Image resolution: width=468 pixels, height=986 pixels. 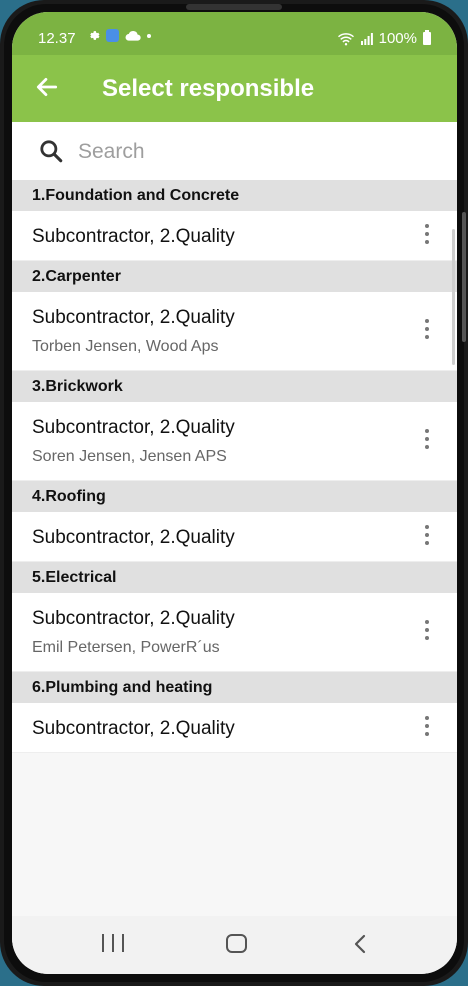 I want to click on battery-percent: 100%, so click(x=397, y=38).